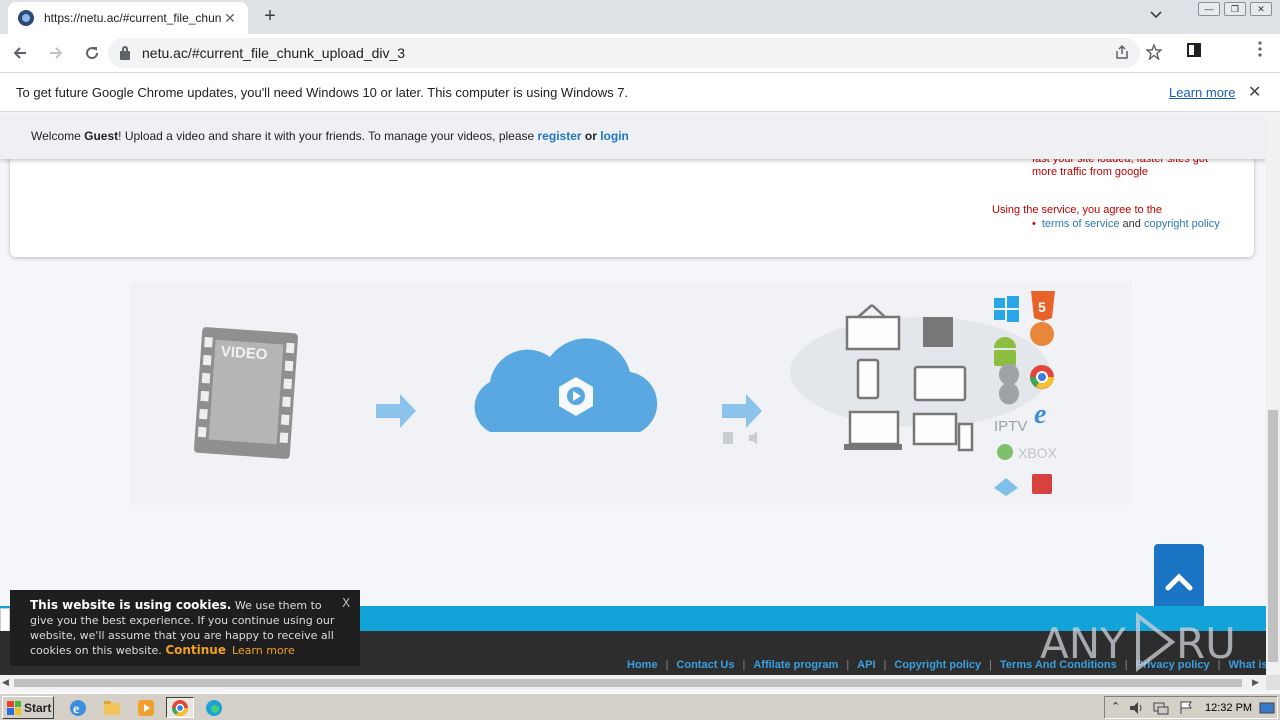 The height and width of the screenshot is (720, 1280). What do you see at coordinates (628, 683) in the screenshot?
I see `horizontal-scroll-thumb` at bounding box center [628, 683].